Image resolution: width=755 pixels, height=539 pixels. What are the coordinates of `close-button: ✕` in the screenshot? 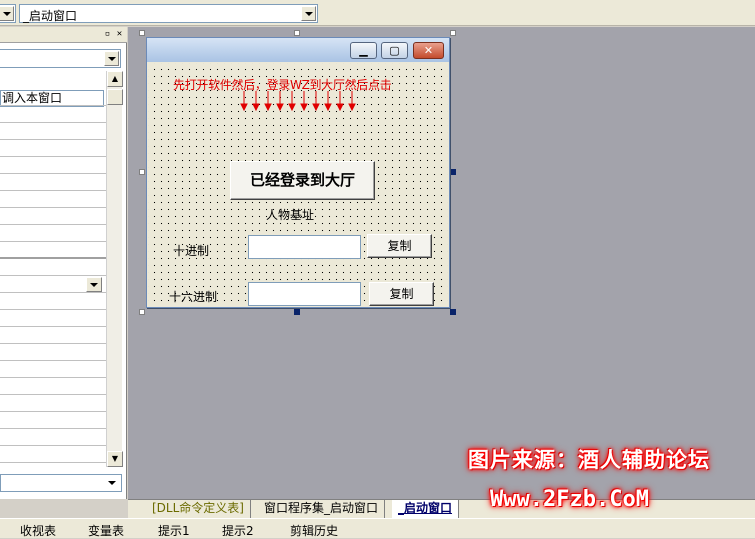 It's located at (428, 50).